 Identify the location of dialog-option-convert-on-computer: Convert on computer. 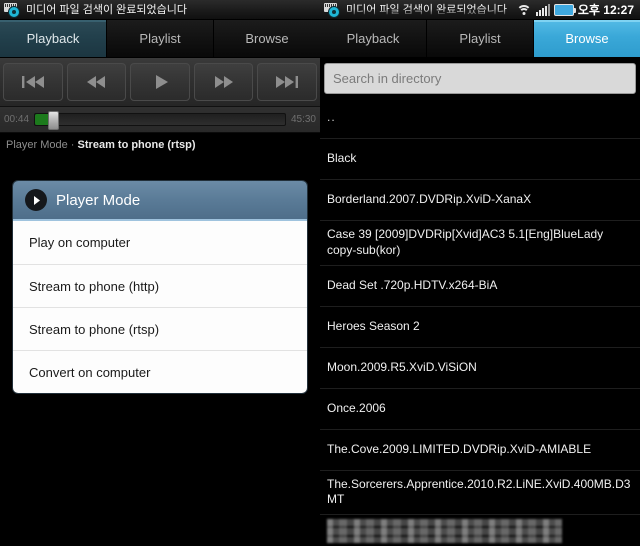
(160, 371).